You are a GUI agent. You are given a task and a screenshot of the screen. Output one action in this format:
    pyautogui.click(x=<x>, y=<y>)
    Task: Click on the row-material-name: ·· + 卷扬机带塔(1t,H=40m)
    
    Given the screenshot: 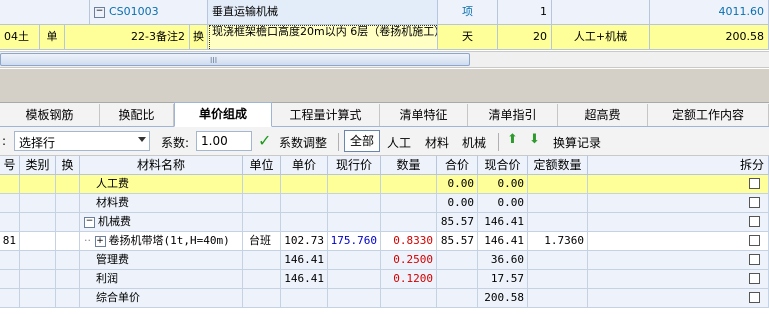 What is the action you would take?
    pyautogui.click(x=161, y=241)
    